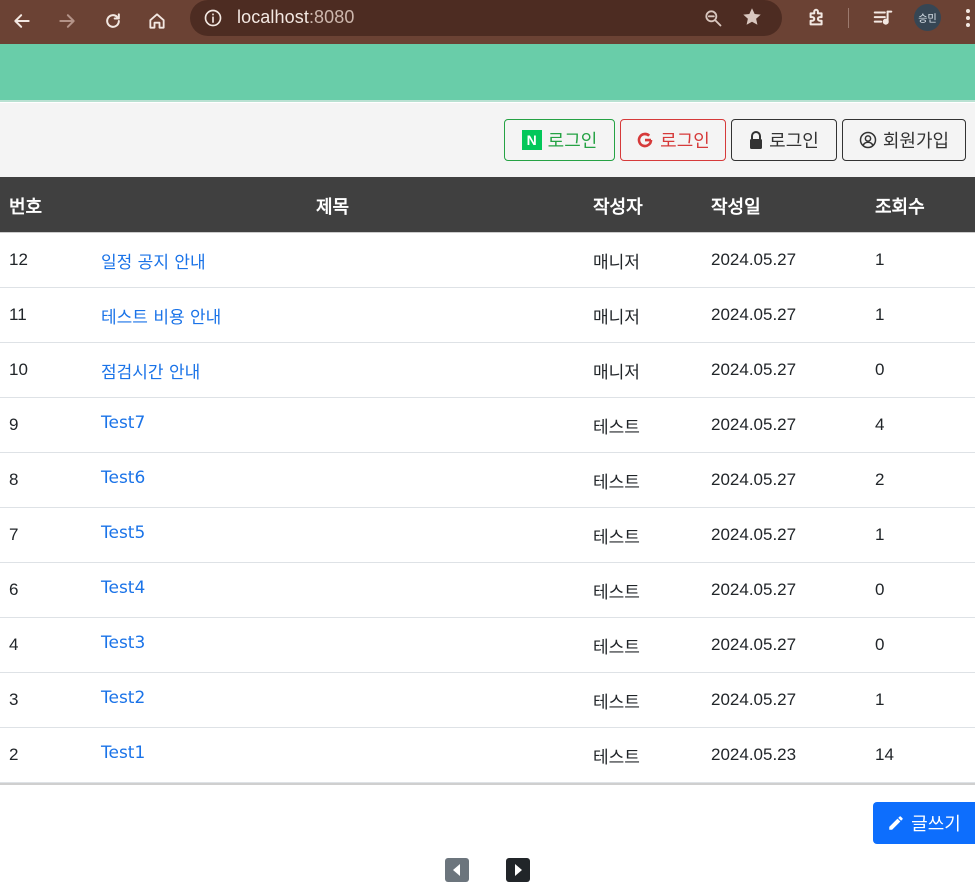  I want to click on cell-no: 12, so click(18, 259).